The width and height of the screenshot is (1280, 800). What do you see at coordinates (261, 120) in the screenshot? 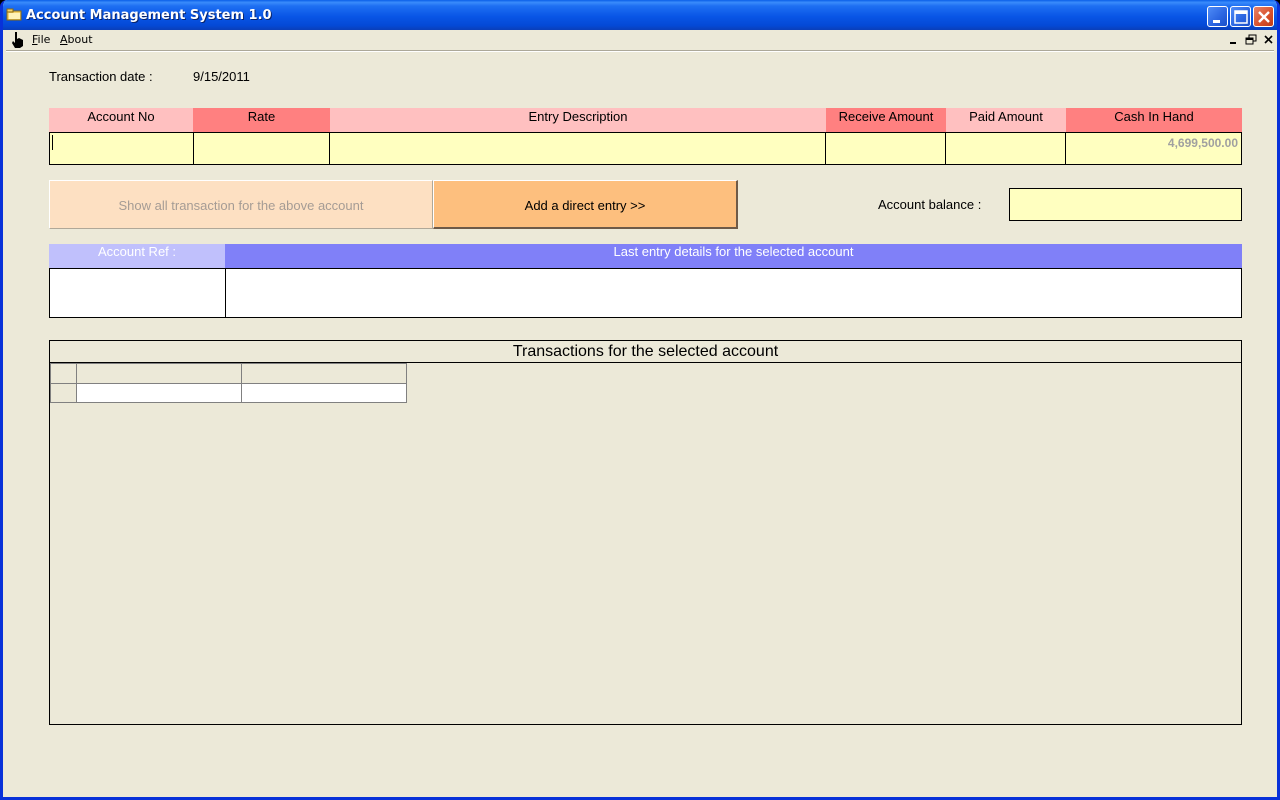
I see `header-rate: Rate` at bounding box center [261, 120].